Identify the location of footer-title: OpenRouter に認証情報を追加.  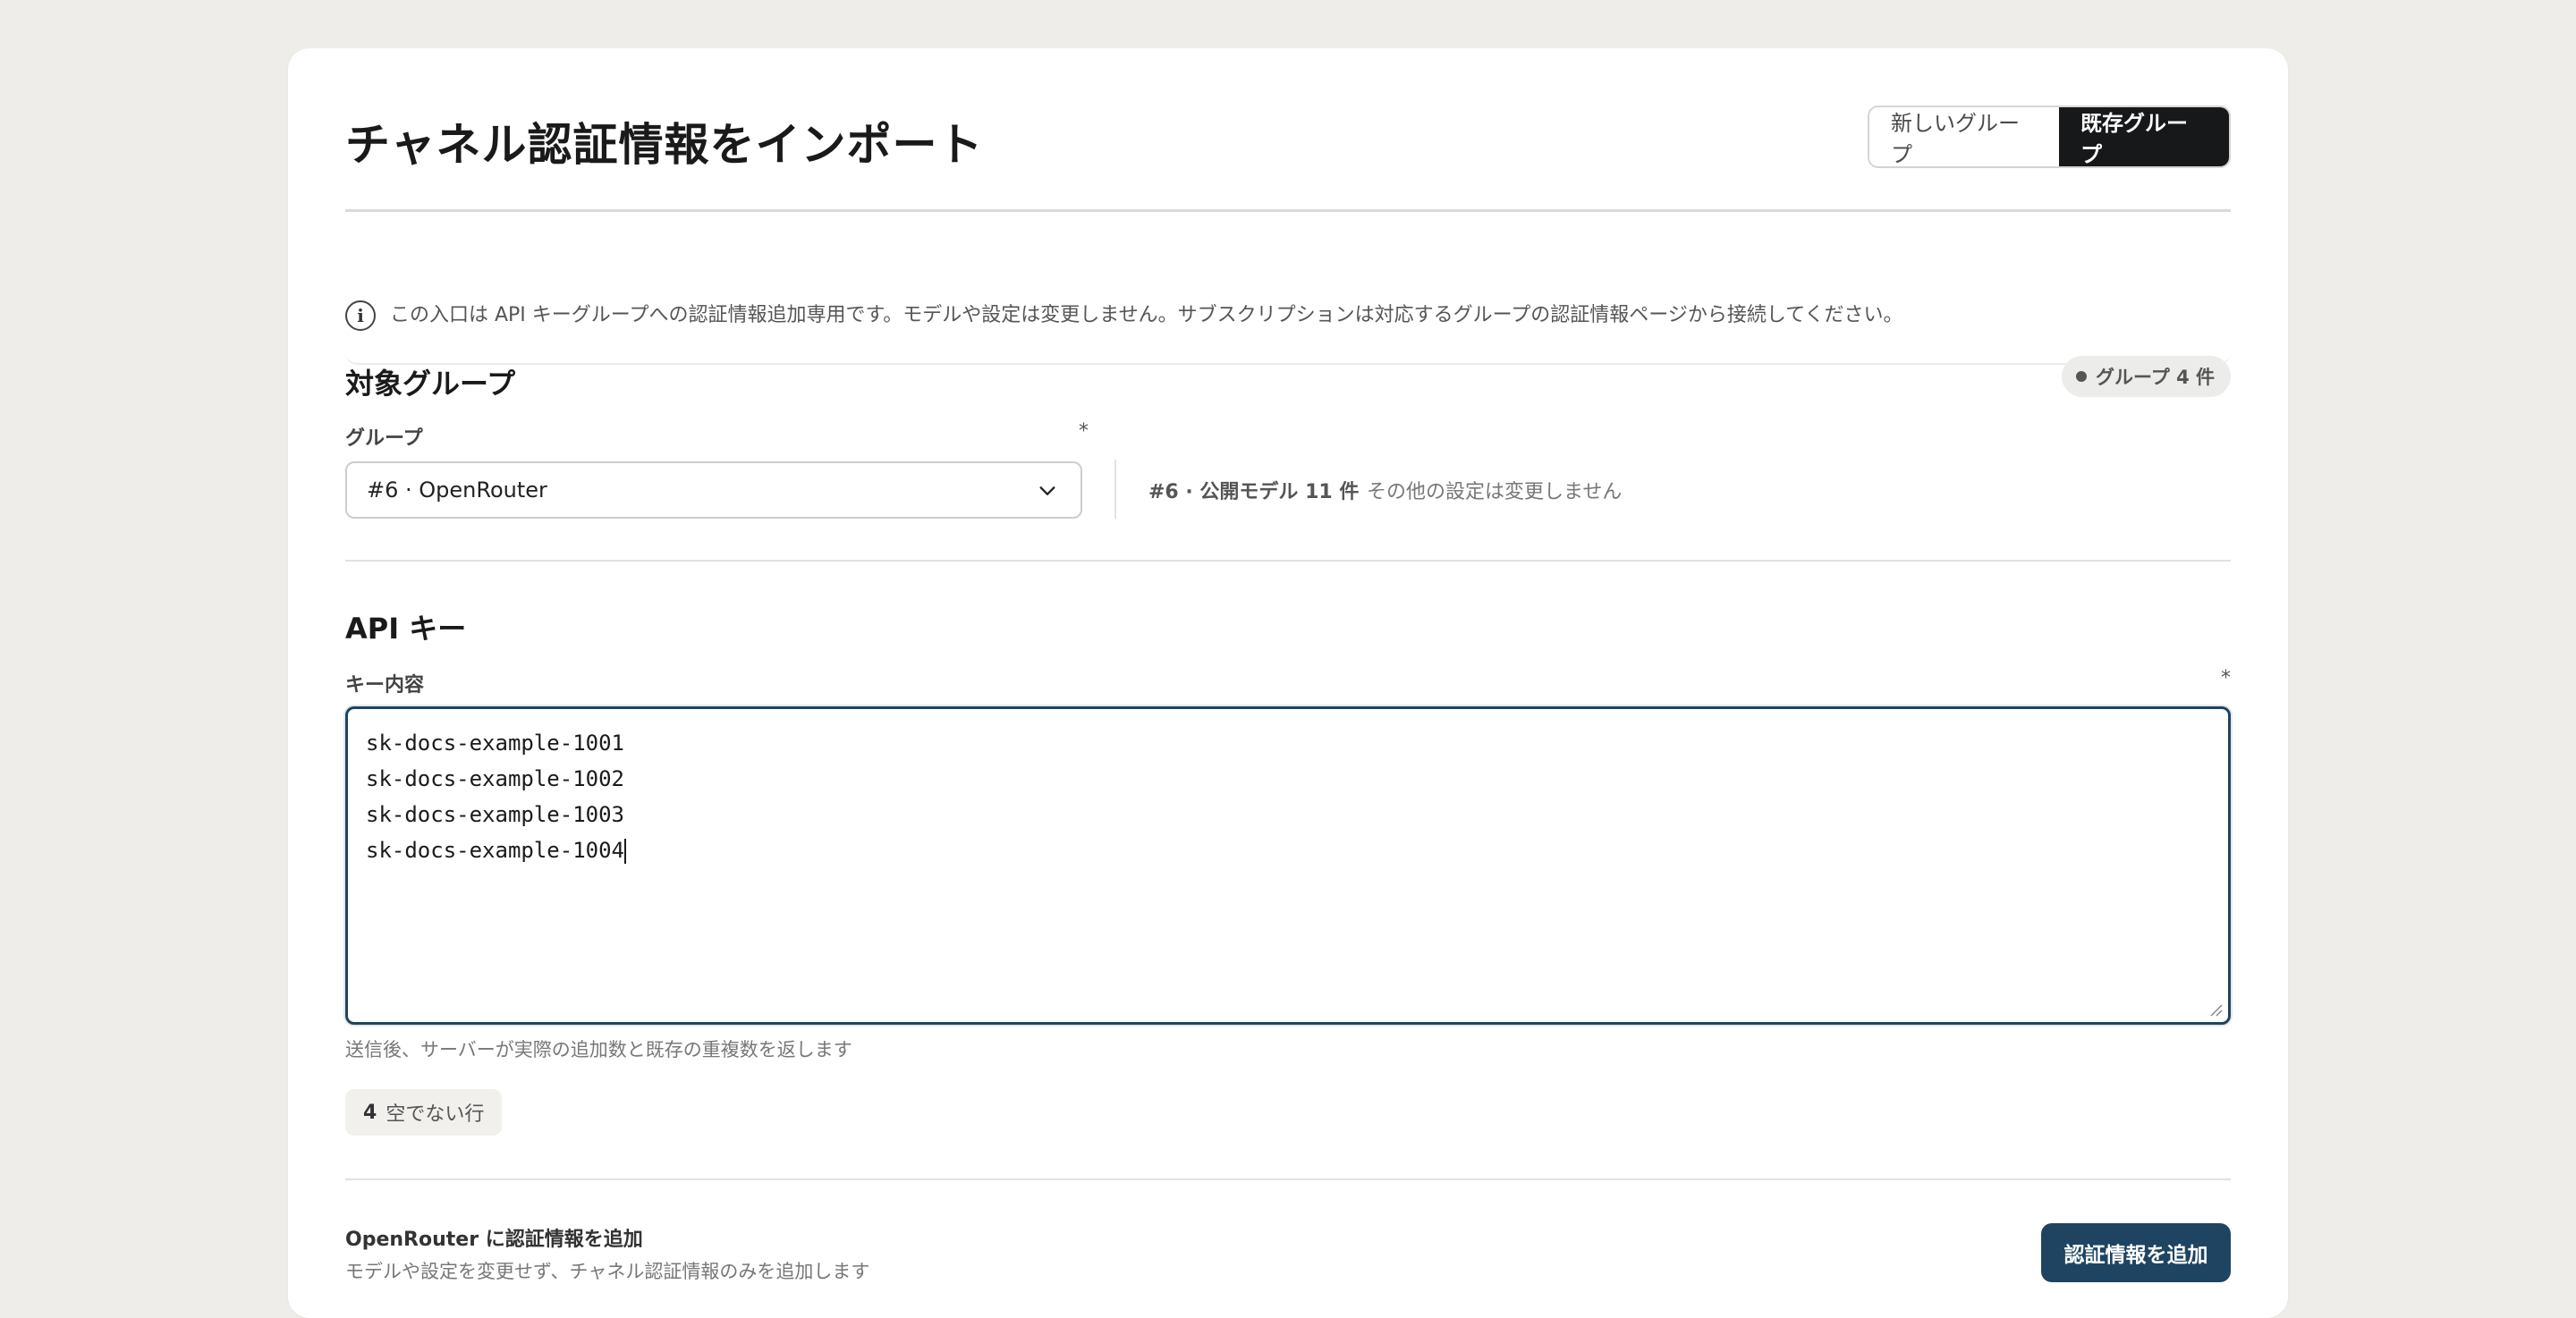
(494, 1240).